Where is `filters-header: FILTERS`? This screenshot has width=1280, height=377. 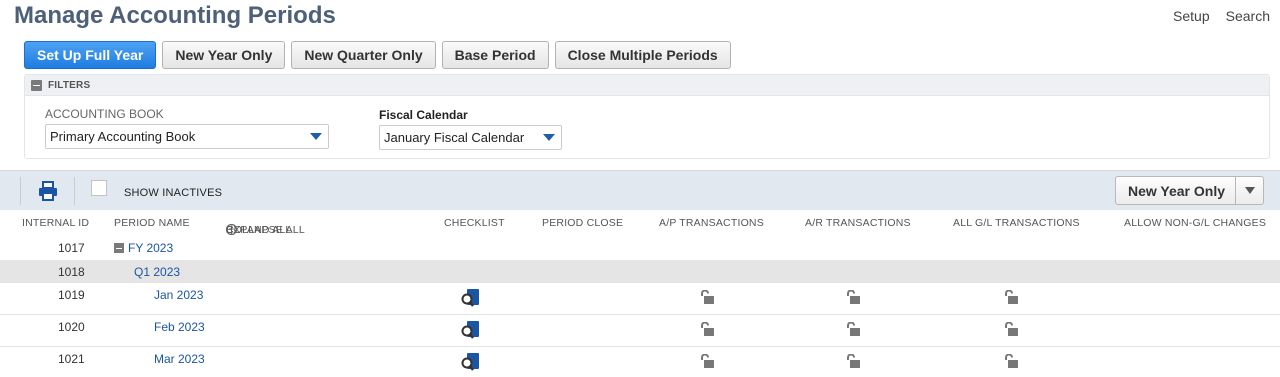
filters-header: FILTERS is located at coordinates (647, 85).